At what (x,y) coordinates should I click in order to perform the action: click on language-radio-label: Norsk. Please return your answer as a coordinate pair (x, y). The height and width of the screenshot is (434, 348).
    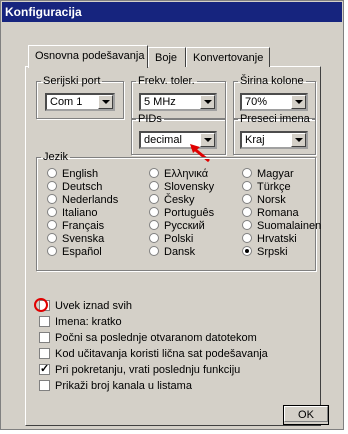
    Looking at the image, I should click on (271, 200).